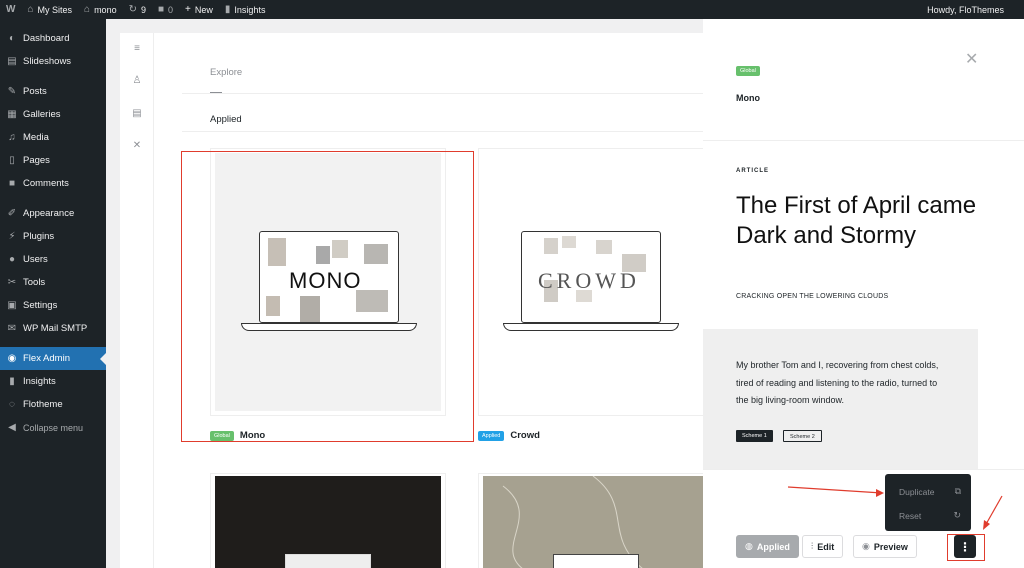 The height and width of the screenshot is (568, 1024). What do you see at coordinates (928, 502) in the screenshot?
I see `more-actions-dropdown: Duplicate ⧉ Reset ↻` at bounding box center [928, 502].